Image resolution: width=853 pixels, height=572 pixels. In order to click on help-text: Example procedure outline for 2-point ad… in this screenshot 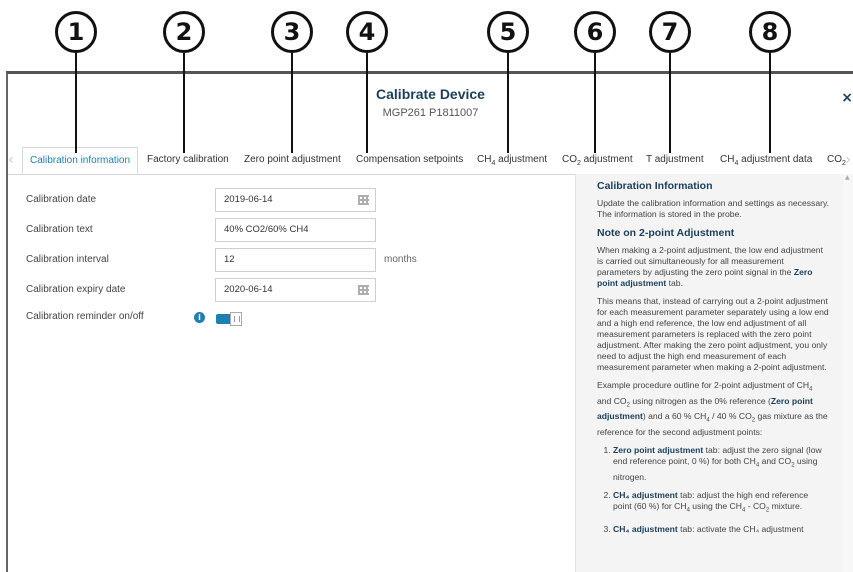, I will do `click(703, 385)`.